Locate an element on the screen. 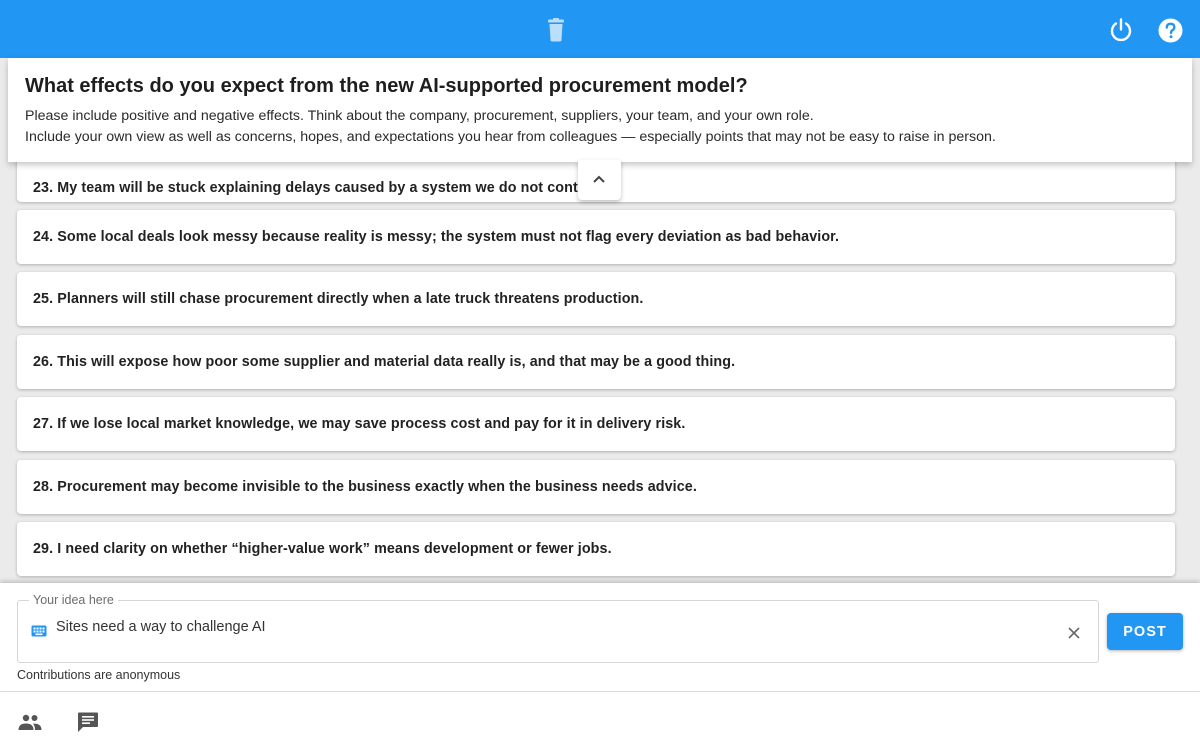  keyboard-icon is located at coordinates (39, 631).